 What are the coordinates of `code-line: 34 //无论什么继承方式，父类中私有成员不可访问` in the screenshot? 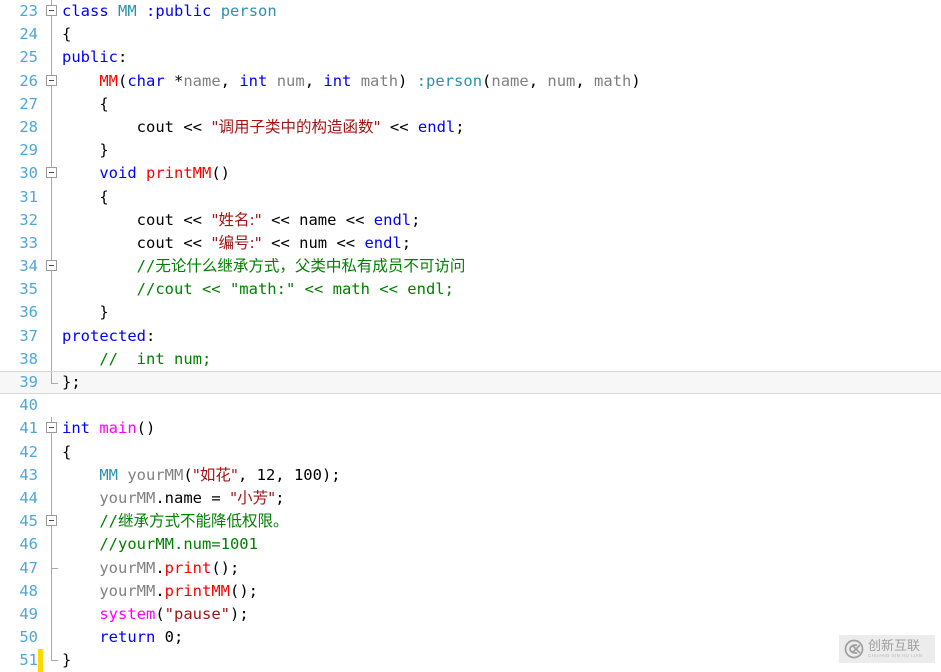 It's located at (470, 267).